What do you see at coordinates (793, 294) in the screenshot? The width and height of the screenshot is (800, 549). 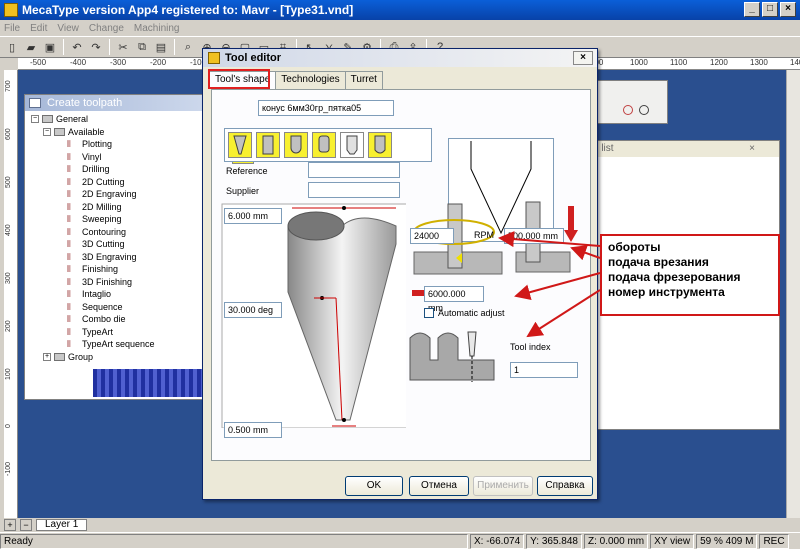 I see `vertical-scrollbar` at bounding box center [793, 294].